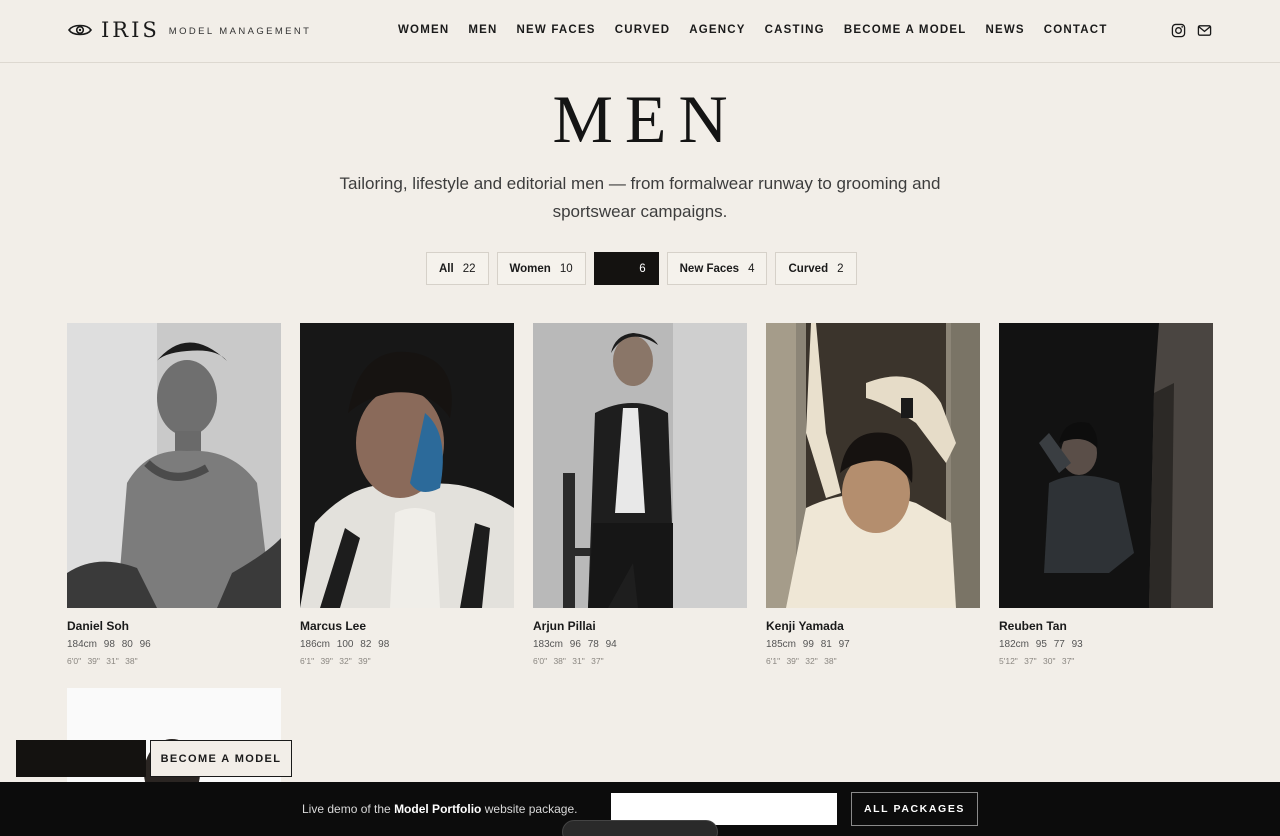  Describe the element at coordinates (446, 268) in the screenshot. I see `filter-label: All` at that location.